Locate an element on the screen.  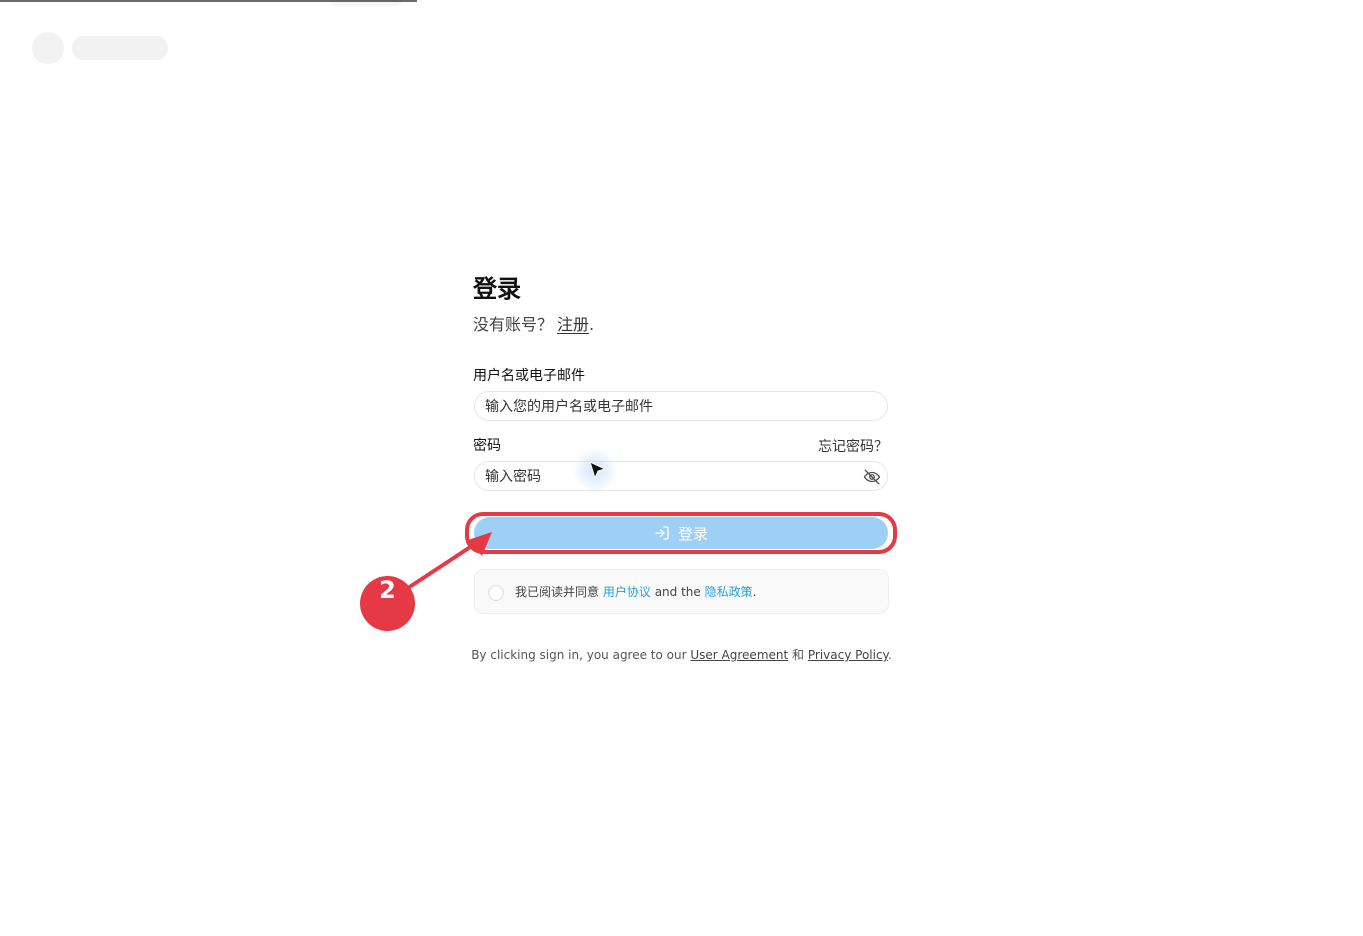
password-label: 密码 is located at coordinates (487, 446).